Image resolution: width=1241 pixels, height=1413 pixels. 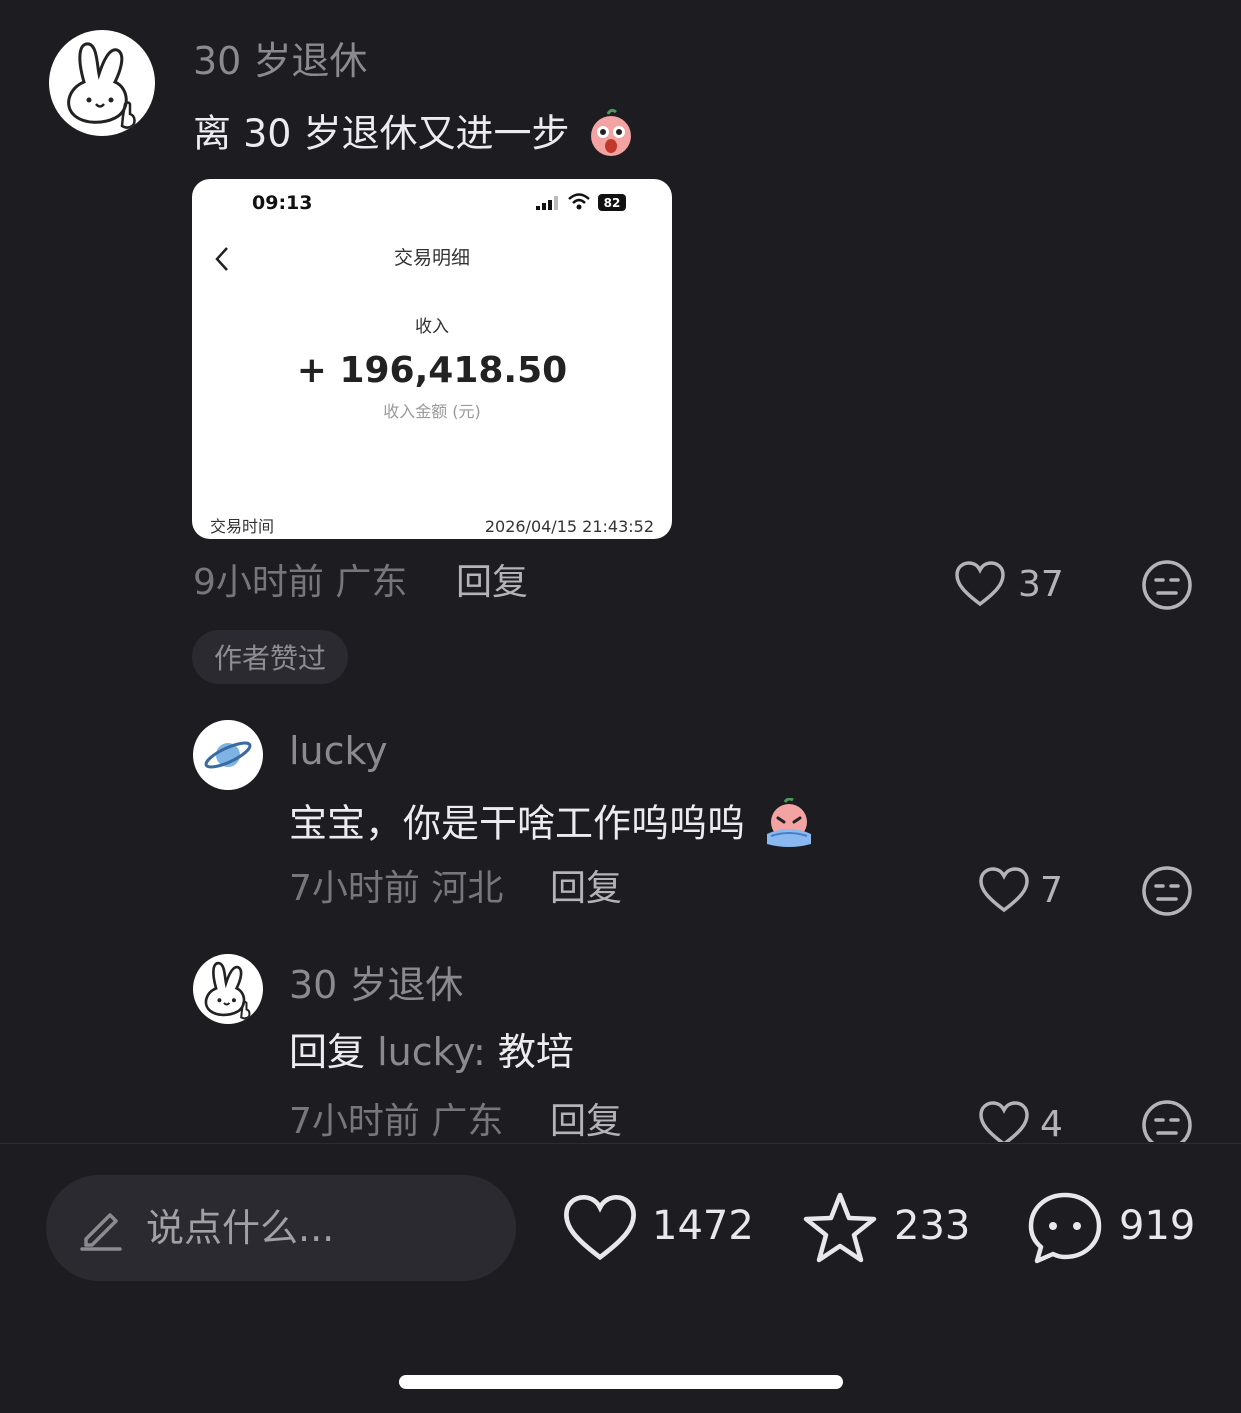 What do you see at coordinates (840, 1227) in the screenshot?
I see `star-icon` at bounding box center [840, 1227].